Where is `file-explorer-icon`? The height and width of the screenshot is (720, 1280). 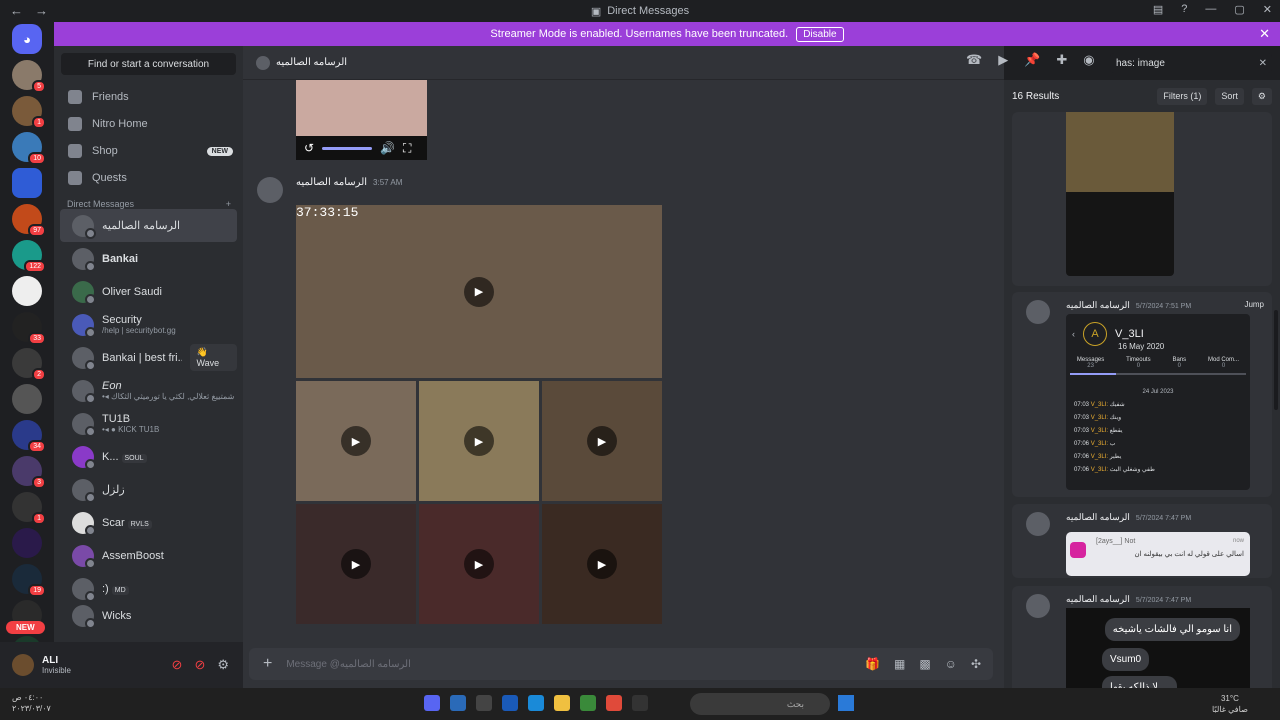
file-explorer-icon is located at coordinates (562, 703).